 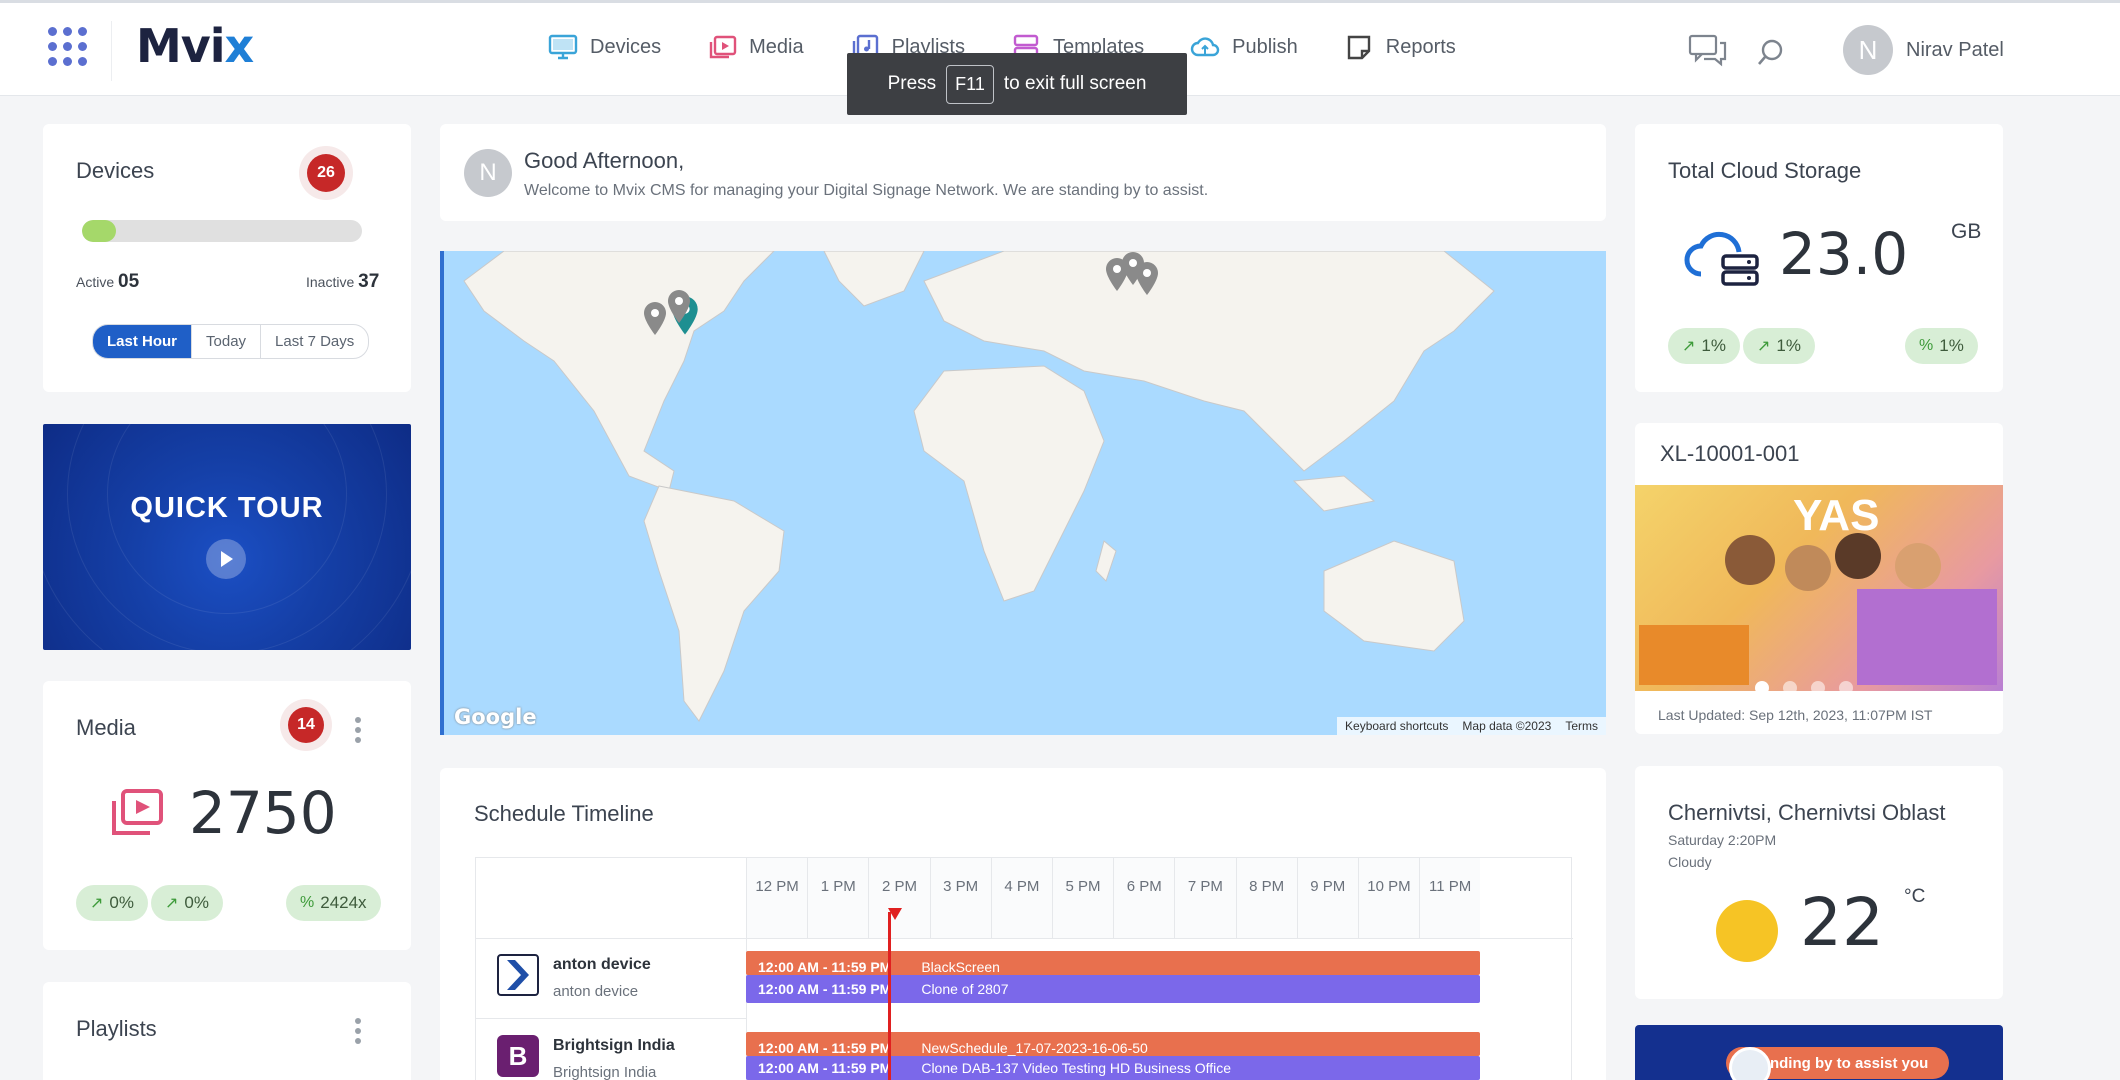 I want to click on timeline-hour: 5 PM, so click(x=1082, y=898).